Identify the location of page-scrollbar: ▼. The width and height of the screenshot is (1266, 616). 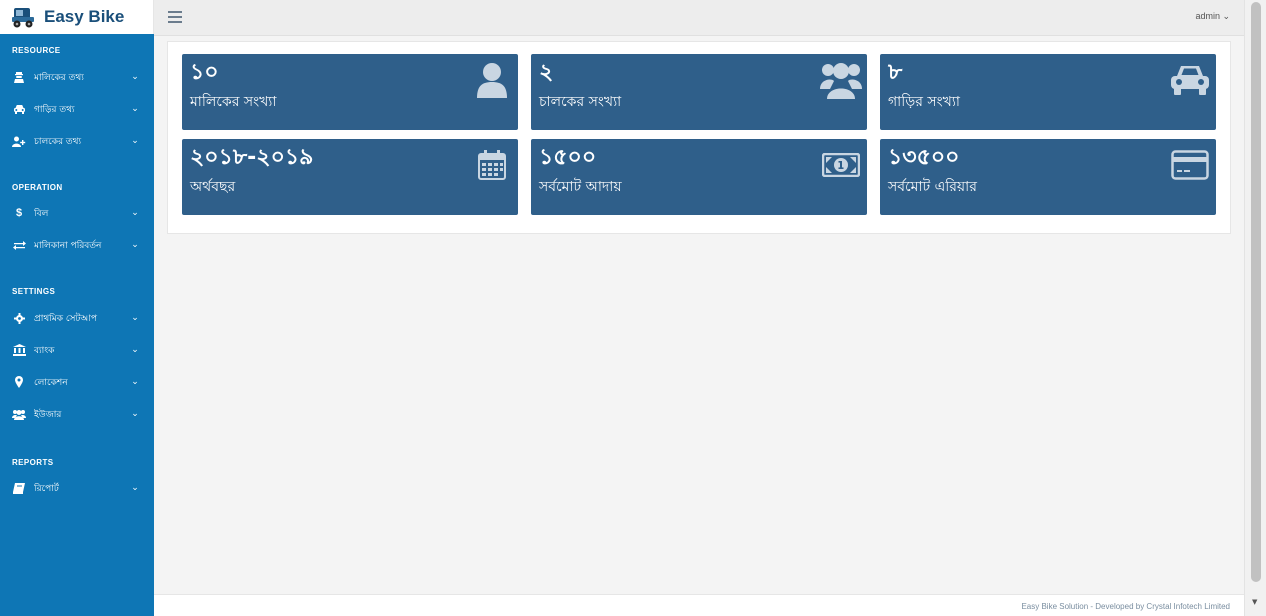
(1255, 308).